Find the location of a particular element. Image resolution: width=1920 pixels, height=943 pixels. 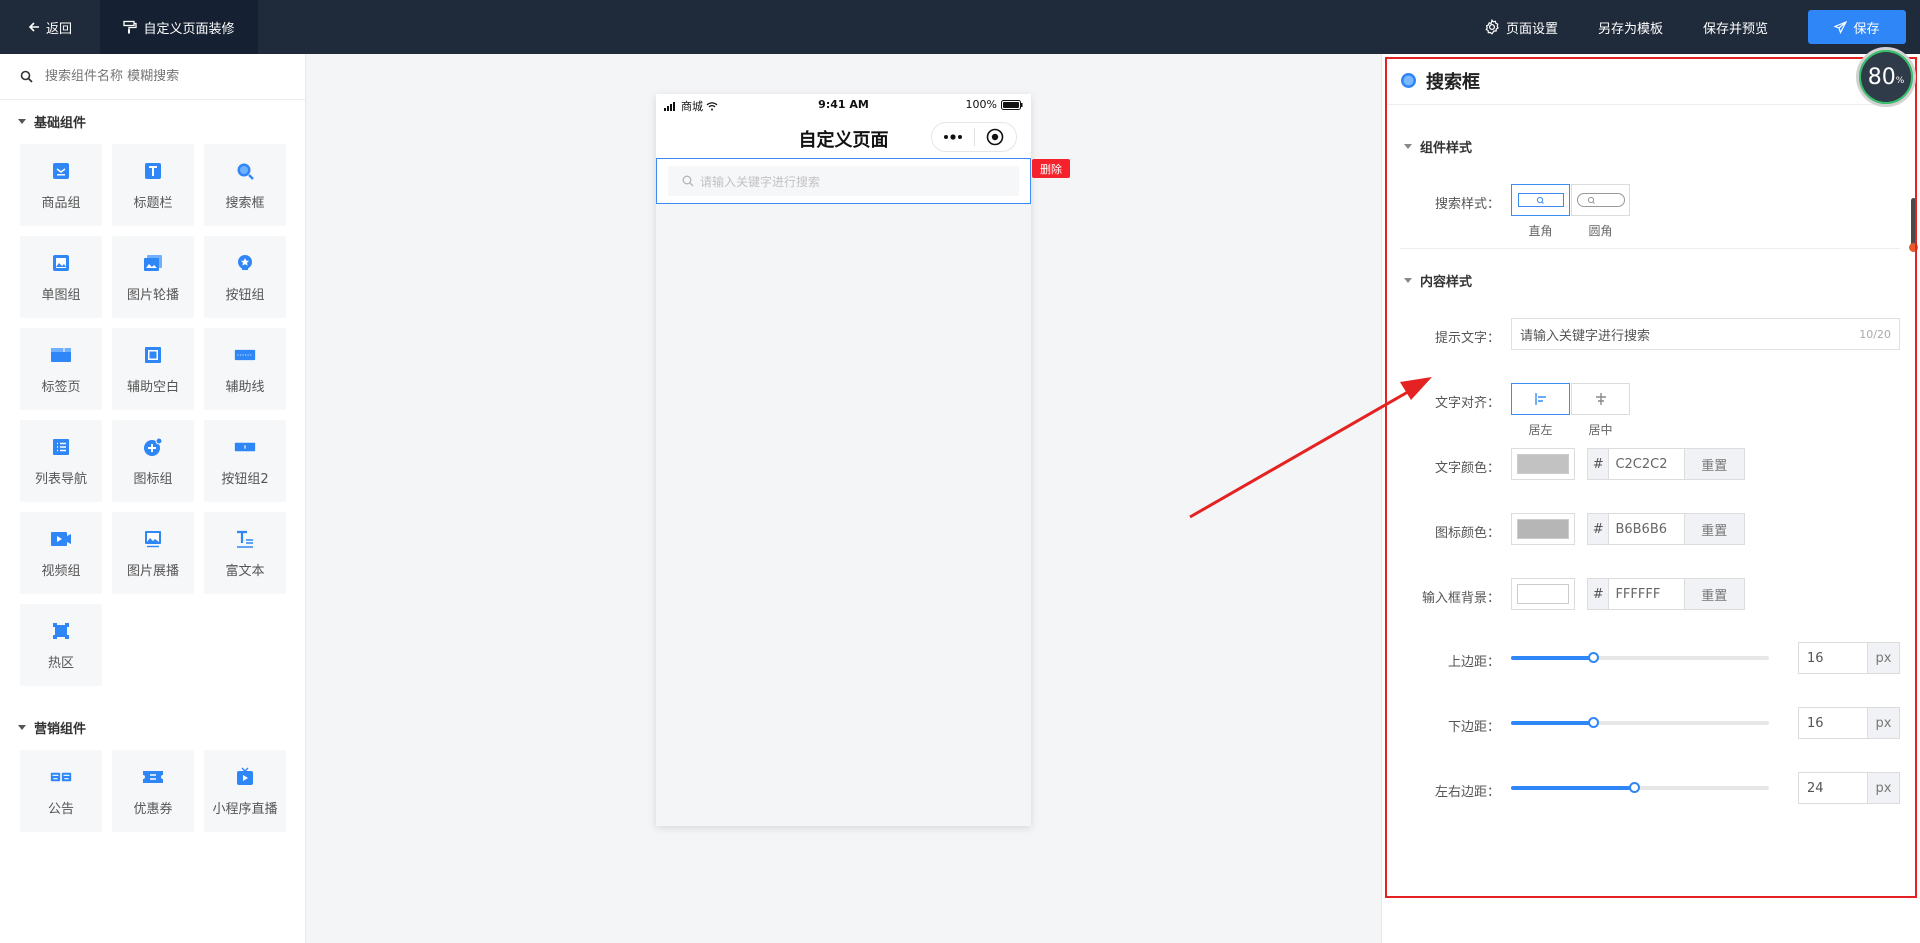

component-tabs: 标签页 is located at coordinates (61, 369).